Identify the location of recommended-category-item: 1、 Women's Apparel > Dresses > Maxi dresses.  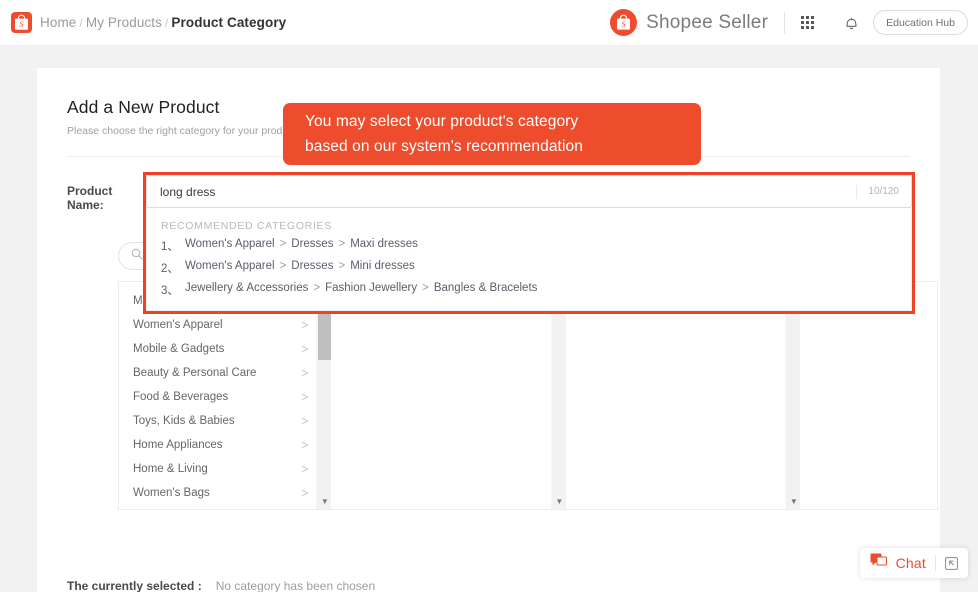
(529, 243).